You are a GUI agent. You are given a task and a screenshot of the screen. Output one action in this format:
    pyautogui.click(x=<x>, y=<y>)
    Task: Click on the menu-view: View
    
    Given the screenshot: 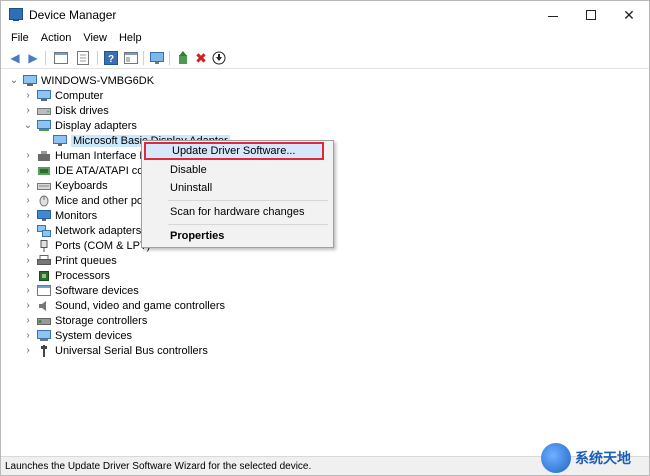 What is the action you would take?
    pyautogui.click(x=95, y=38)
    